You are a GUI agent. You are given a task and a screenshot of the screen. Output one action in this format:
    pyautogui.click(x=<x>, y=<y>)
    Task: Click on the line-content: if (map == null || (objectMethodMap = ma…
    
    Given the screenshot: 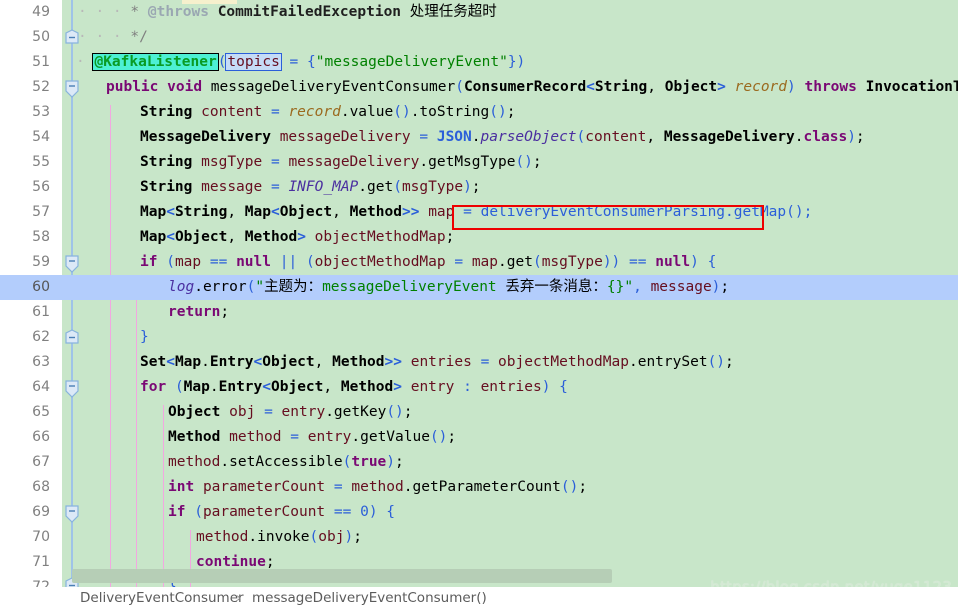 What is the action you would take?
    pyautogui.click(x=428, y=262)
    